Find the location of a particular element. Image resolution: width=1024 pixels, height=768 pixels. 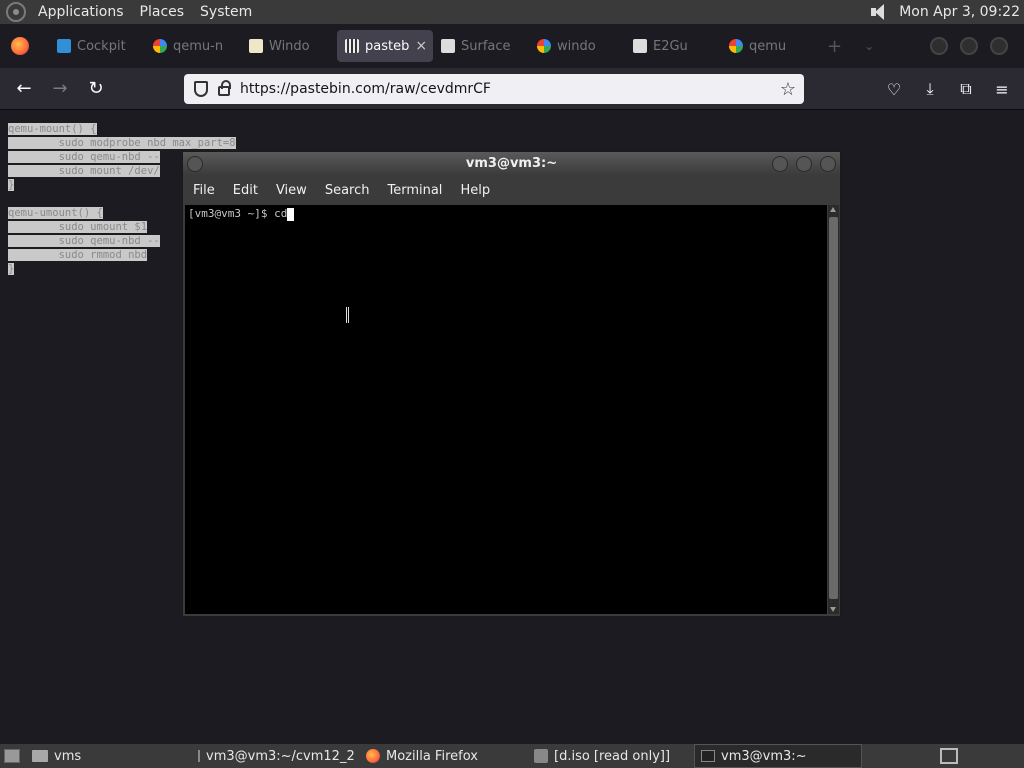

tab-label: qemu is located at coordinates (768, 46).